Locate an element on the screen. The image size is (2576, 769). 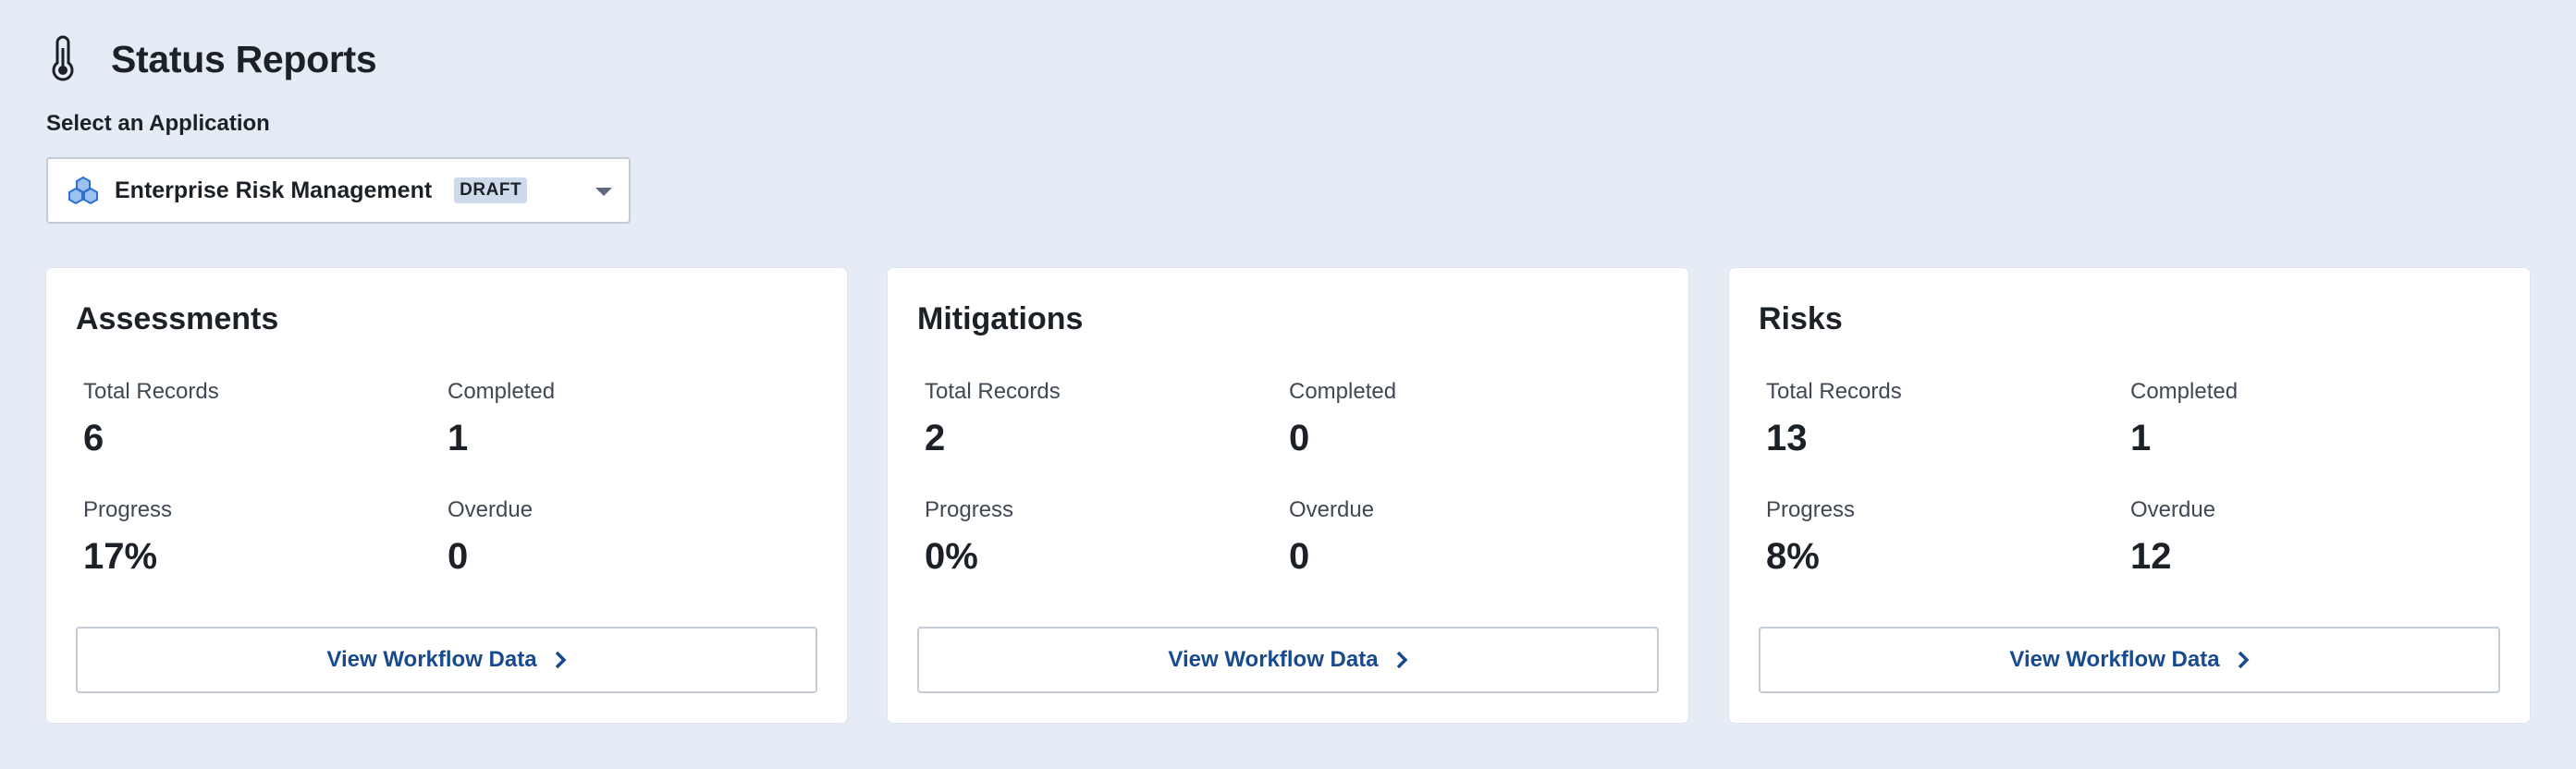
application-select: Enterprise Risk Management DRAFT is located at coordinates (338, 190).